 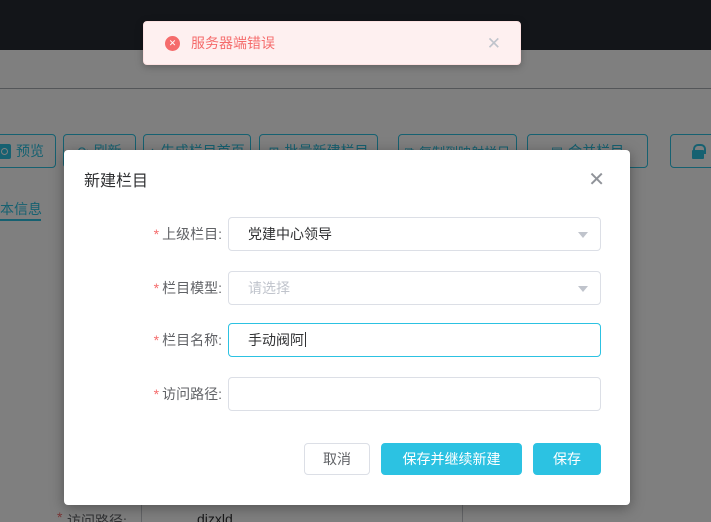 I want to click on access-path-row: * 访问路径:, so click(x=347, y=394).